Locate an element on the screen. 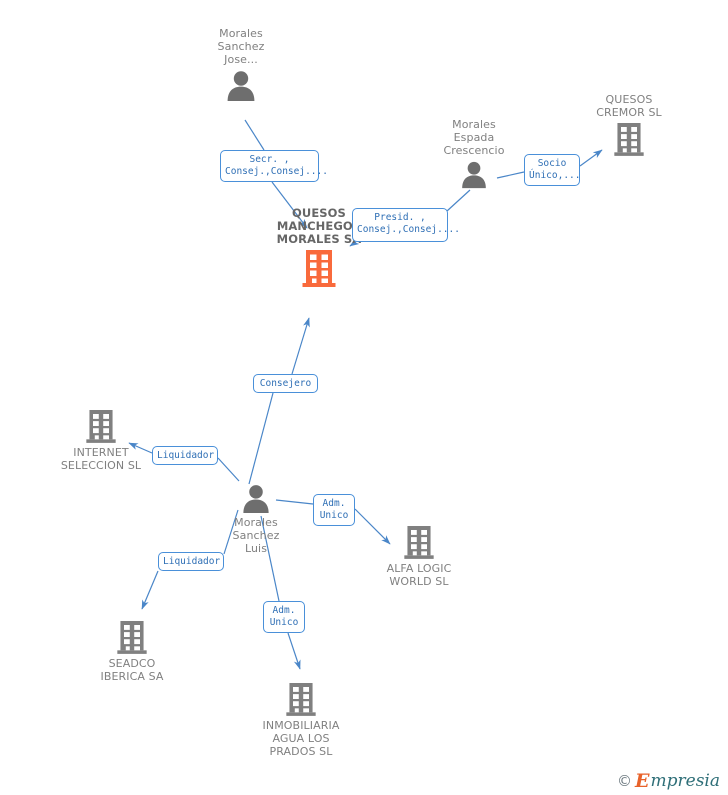  node-label: Morales Sanchez Luis is located at coordinates (256, 535).